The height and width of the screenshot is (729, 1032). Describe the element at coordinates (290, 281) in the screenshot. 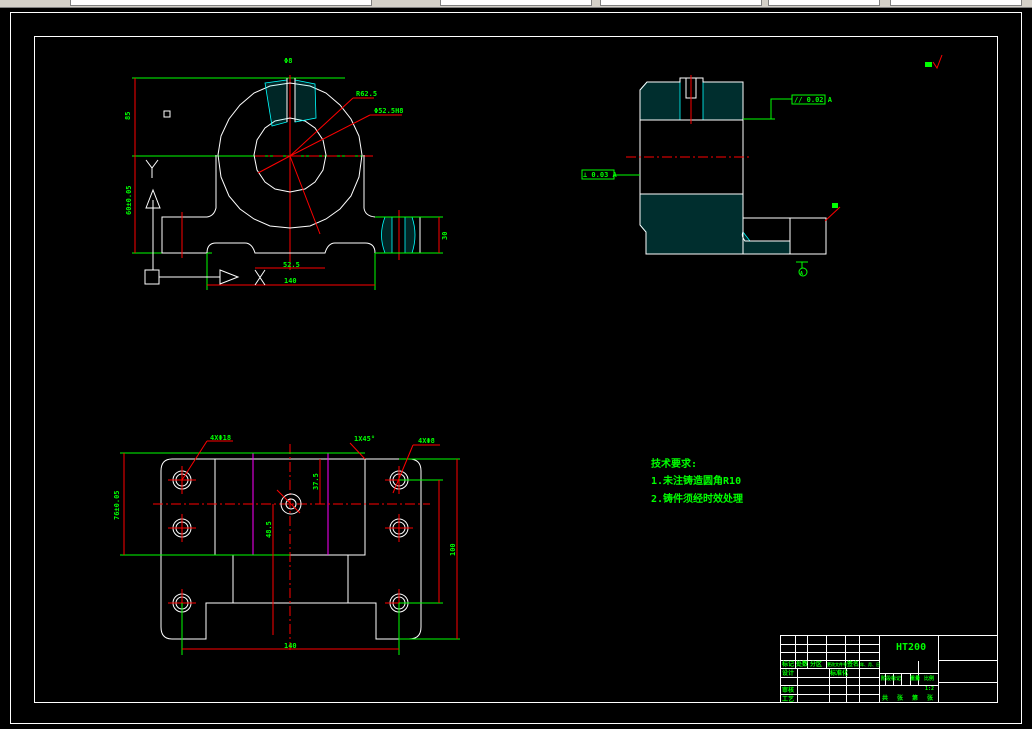

I see `dim-width-bottom: 140` at that location.